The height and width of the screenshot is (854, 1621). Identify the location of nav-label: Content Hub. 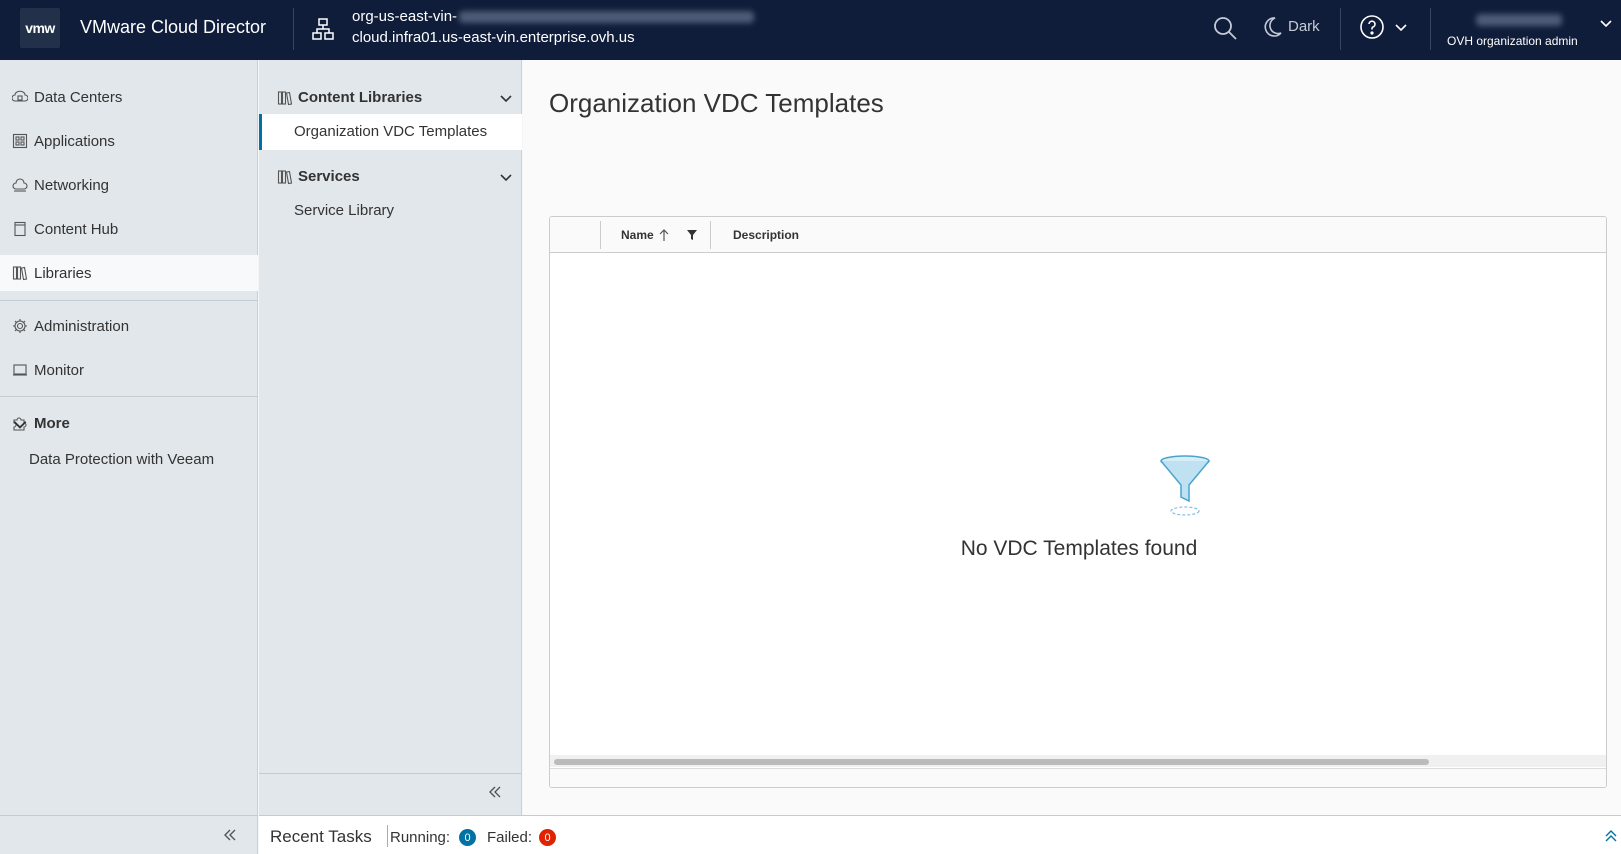
(76, 229).